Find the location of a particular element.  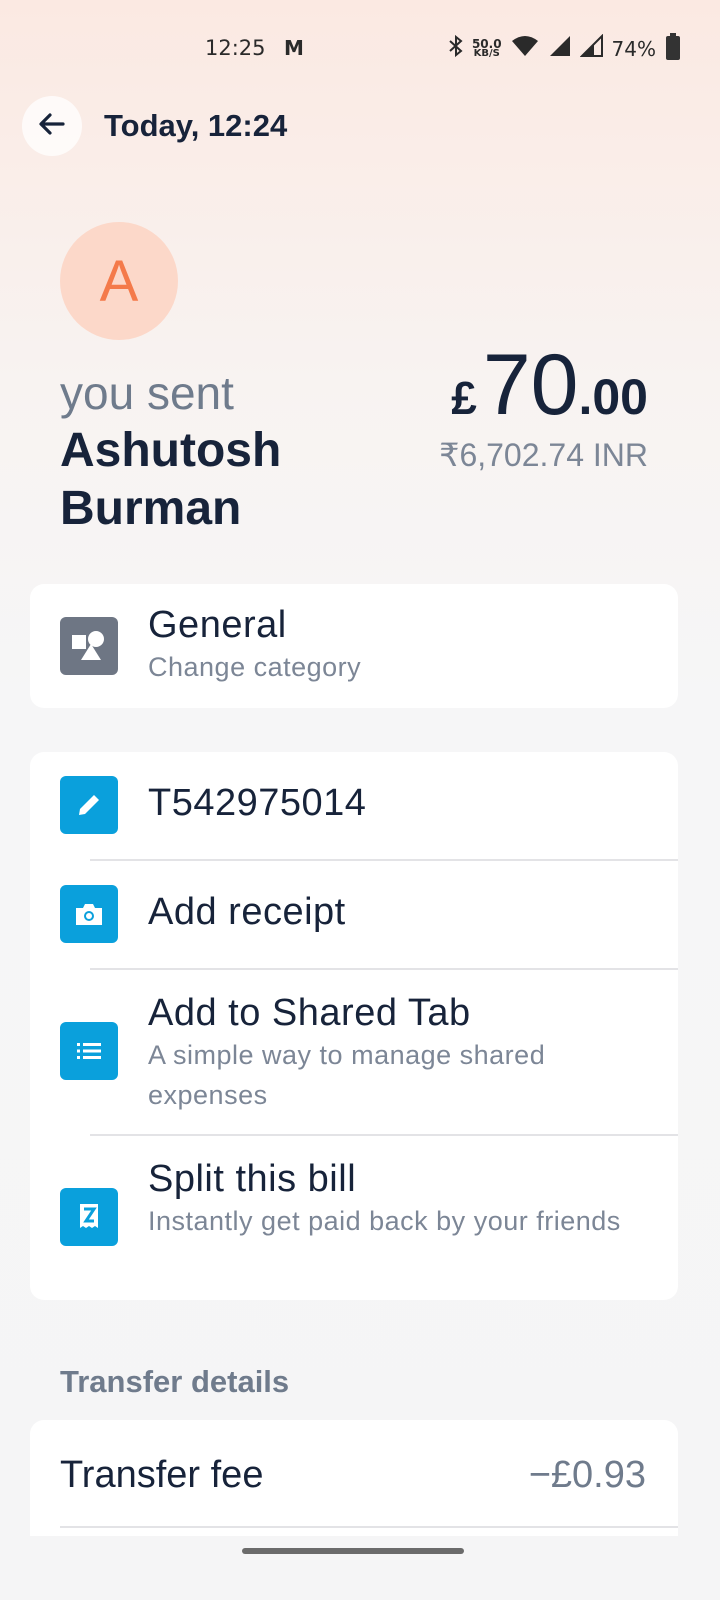

battery-level: 74% is located at coordinates (633, 48).